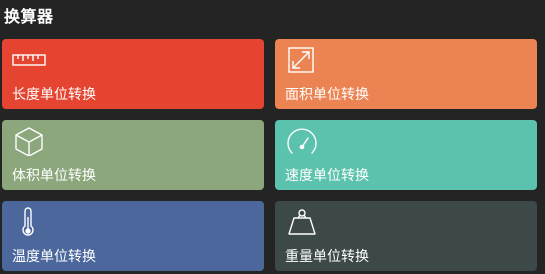 Image resolution: width=545 pixels, height=274 pixels. What do you see at coordinates (54, 176) in the screenshot?
I see `tile-label: 体积单位转换` at bounding box center [54, 176].